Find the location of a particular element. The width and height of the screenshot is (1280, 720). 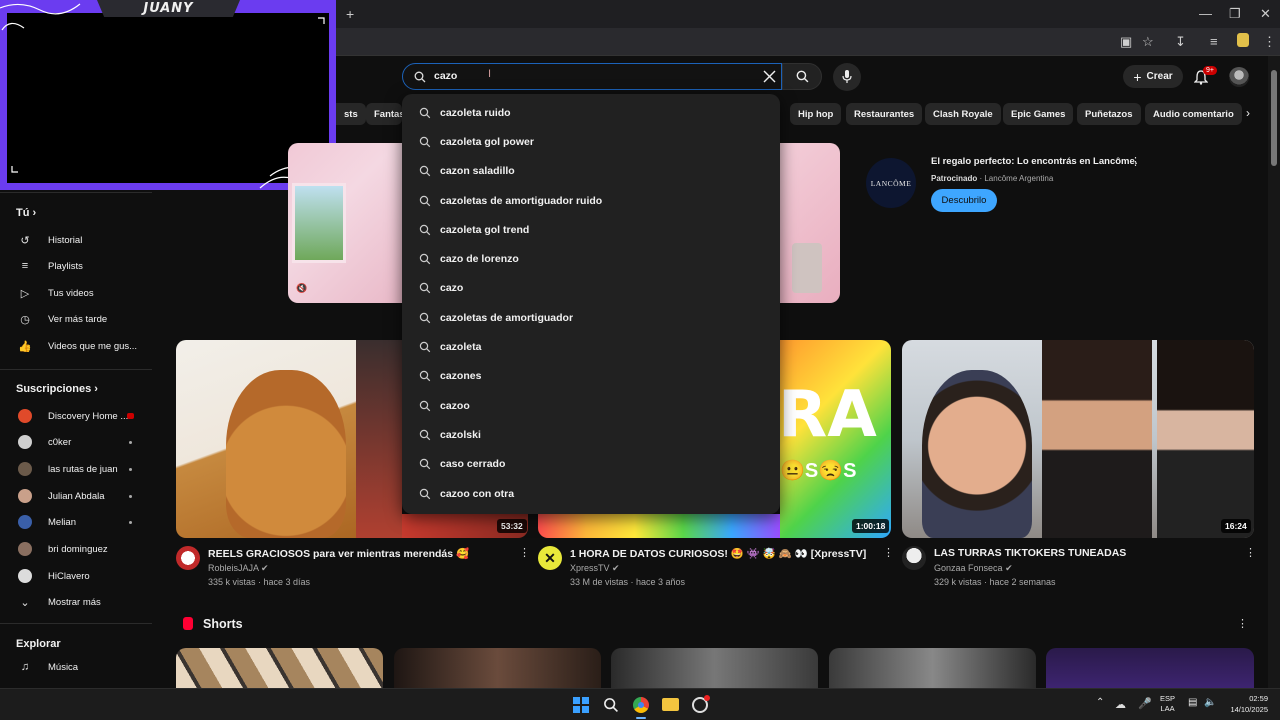

chip-punetazos: Puñetazos is located at coordinates (1109, 114).